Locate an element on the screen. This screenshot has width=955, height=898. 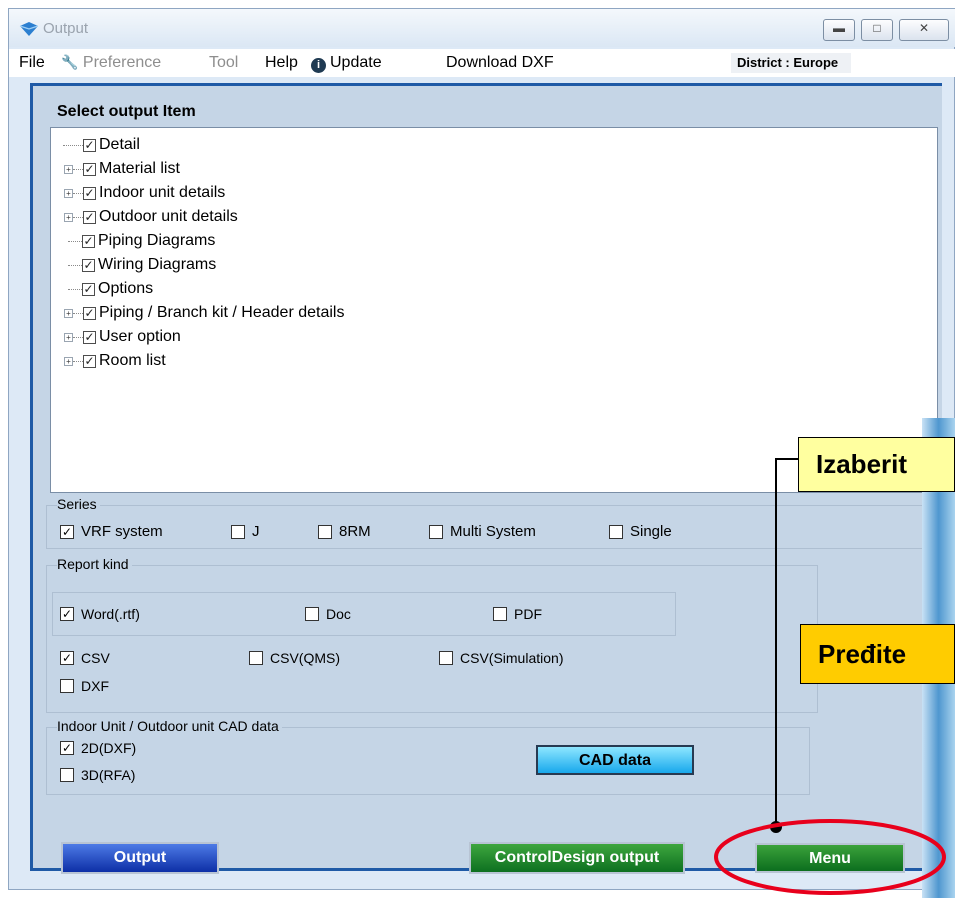
wrench-icon: 🔧 is located at coordinates (70, 62).